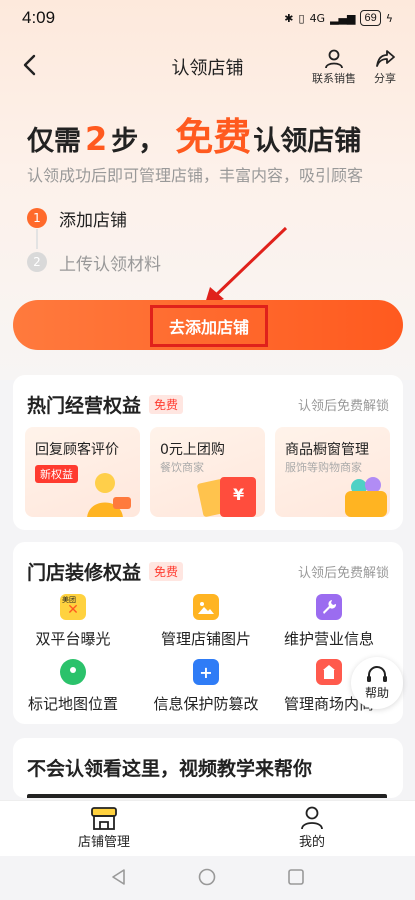 Image resolution: width=415 pixels, height=900 pixels. Describe the element at coordinates (376, 692) in the screenshot. I see `help-label: 帮助` at that location.